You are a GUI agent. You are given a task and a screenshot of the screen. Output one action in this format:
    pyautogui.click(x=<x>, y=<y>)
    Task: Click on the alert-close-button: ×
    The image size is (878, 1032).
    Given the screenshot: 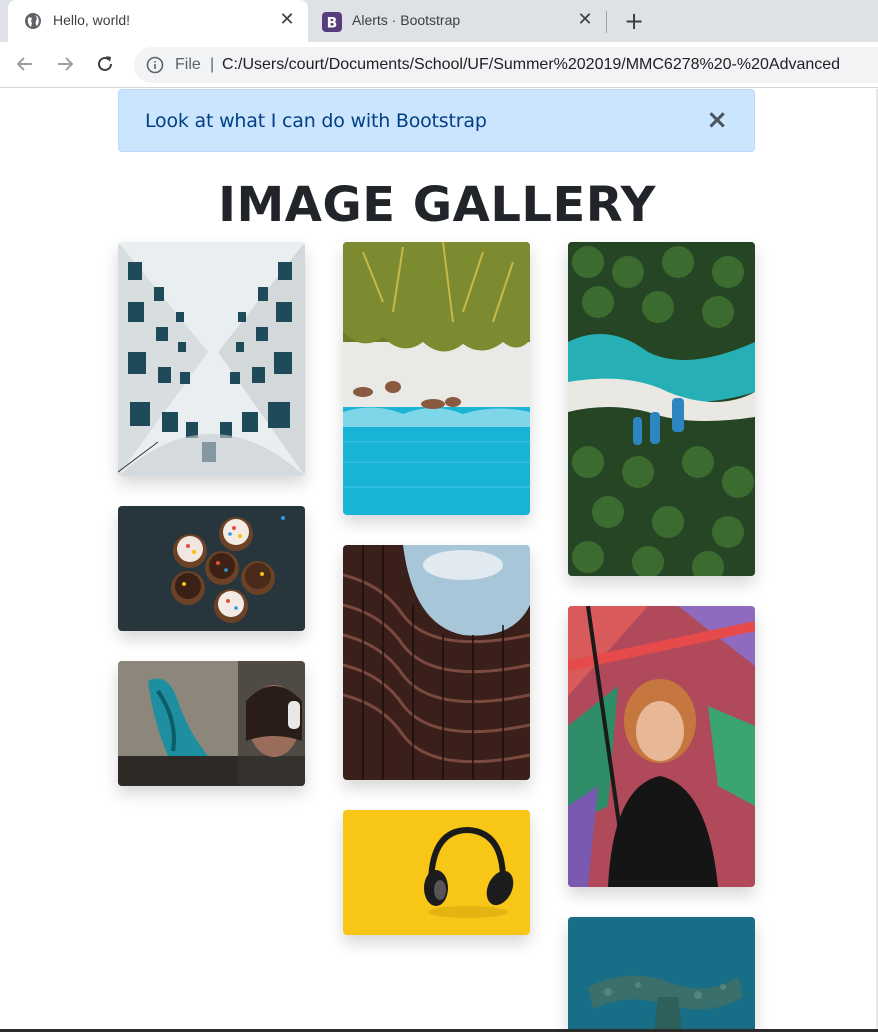 What is the action you would take?
    pyautogui.click(x=717, y=120)
    